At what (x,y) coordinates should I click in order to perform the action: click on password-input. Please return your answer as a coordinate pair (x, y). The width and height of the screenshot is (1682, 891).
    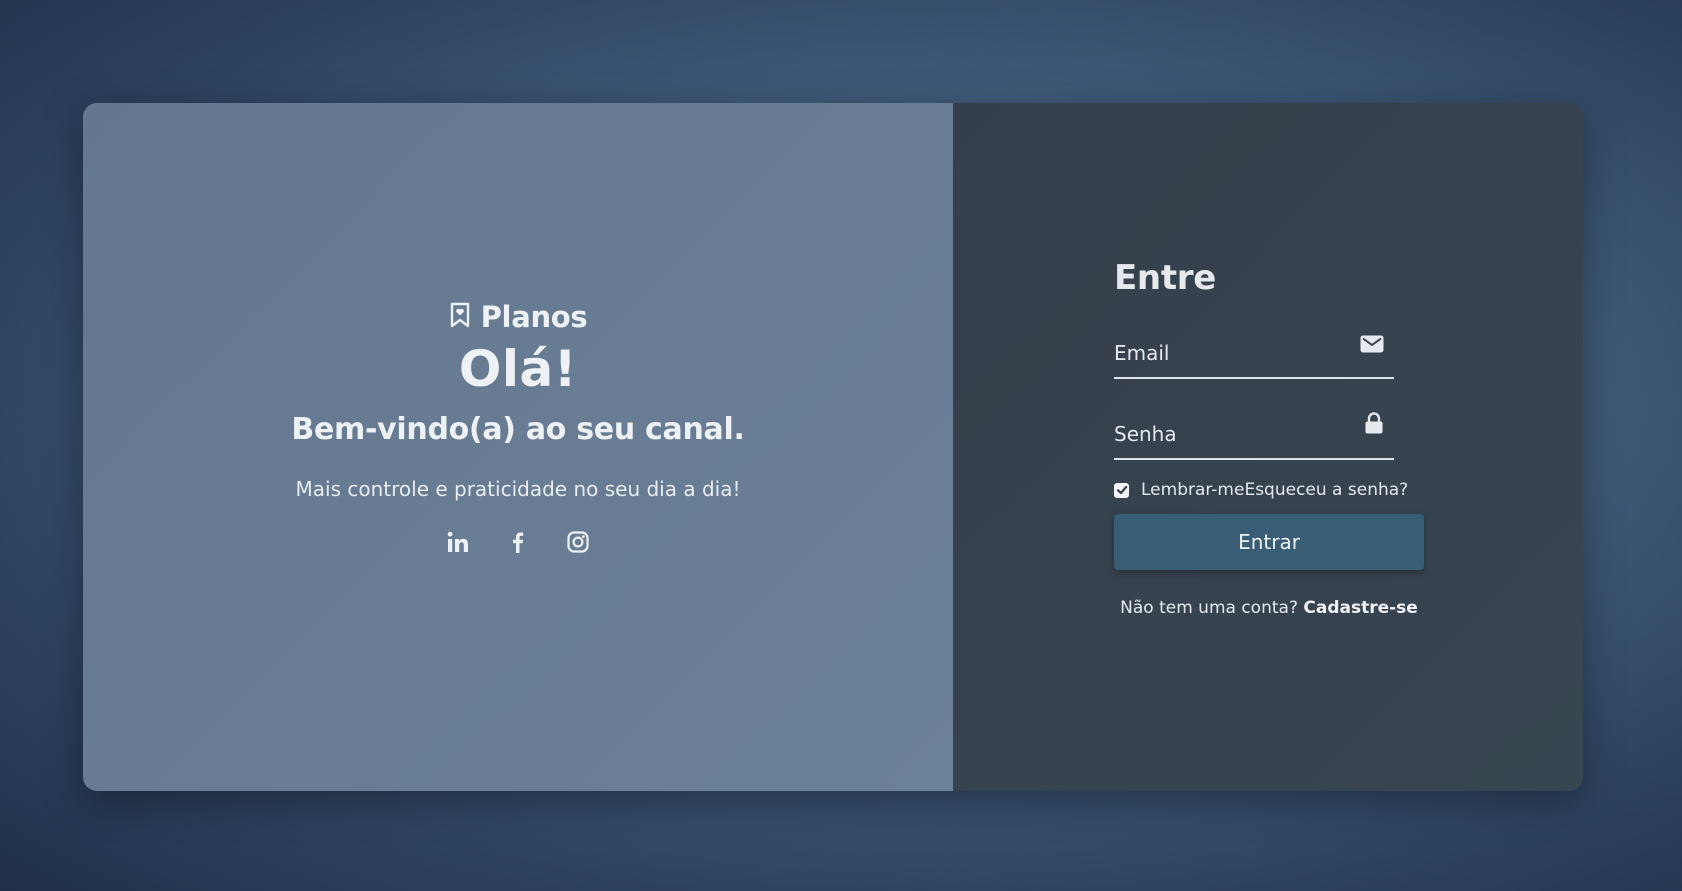
    Looking at the image, I should click on (1234, 434).